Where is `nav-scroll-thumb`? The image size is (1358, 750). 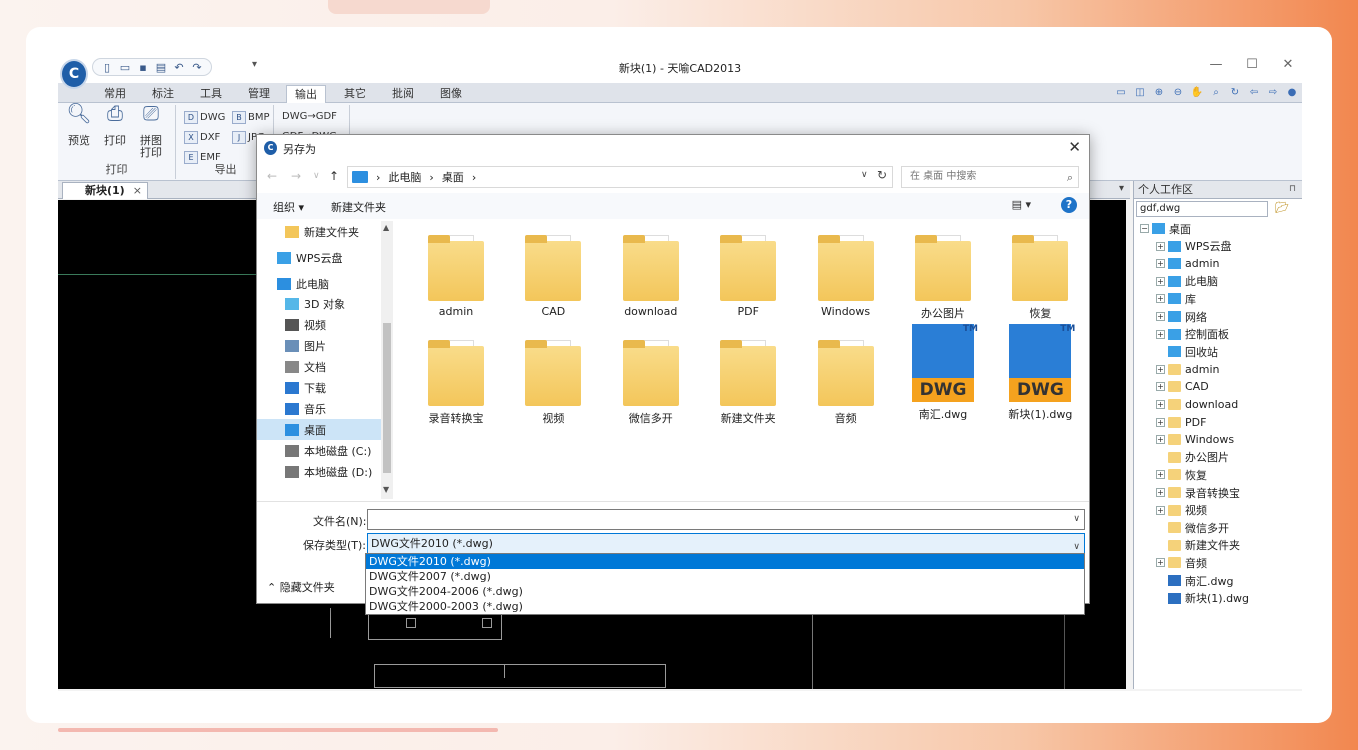 nav-scroll-thumb is located at coordinates (387, 398).